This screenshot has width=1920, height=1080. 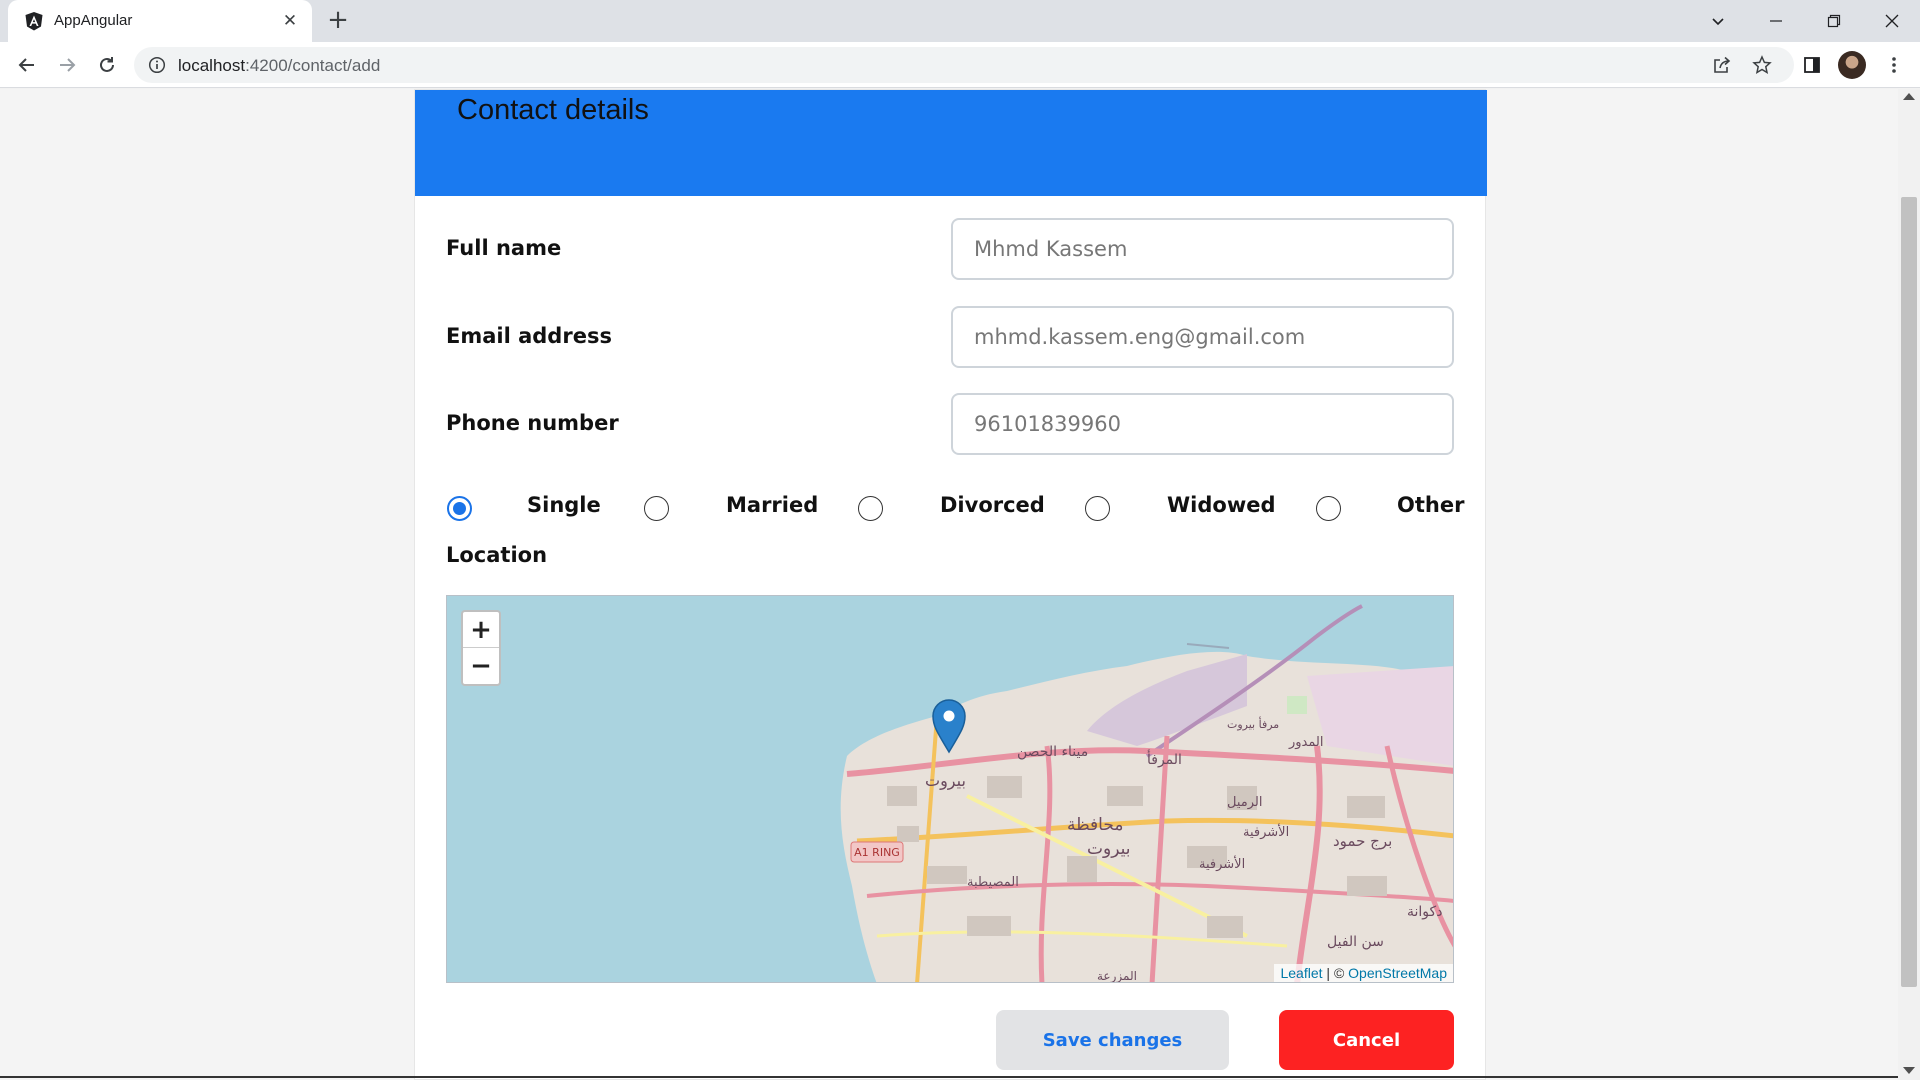 I want to click on location-label: Location, so click(x=497, y=555).